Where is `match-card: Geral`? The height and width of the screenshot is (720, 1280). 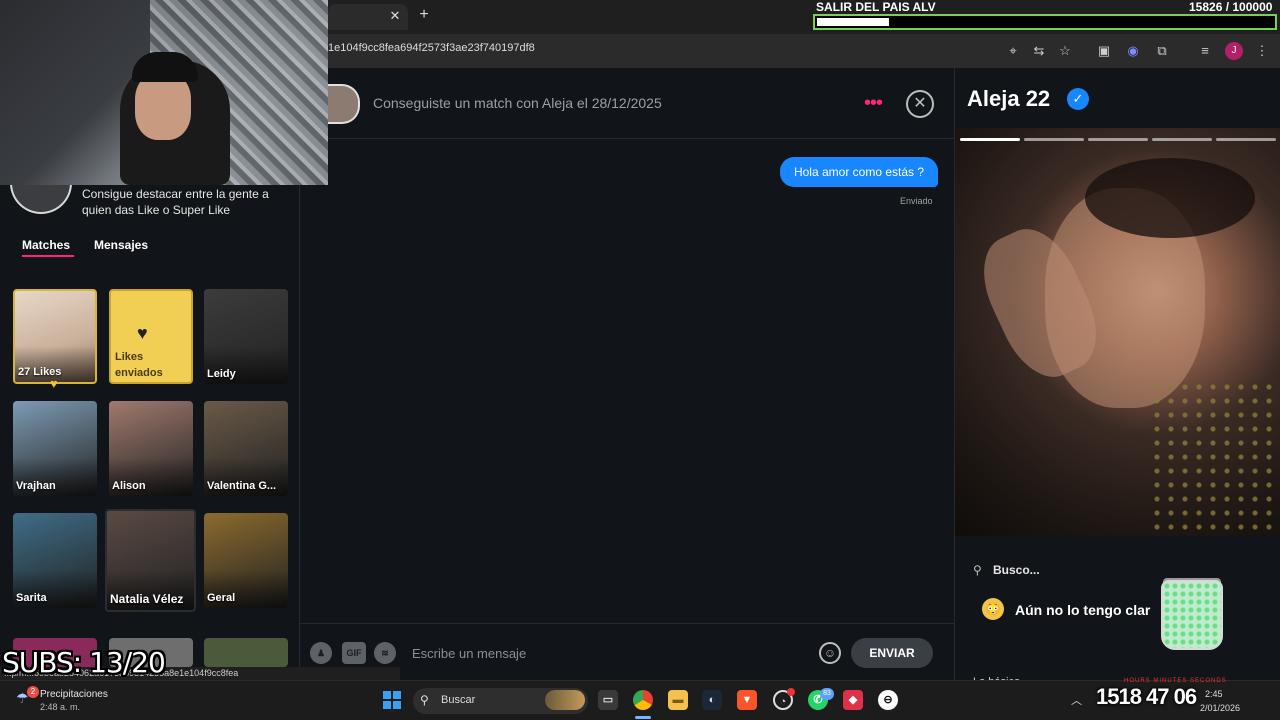 match-card: Geral is located at coordinates (246, 560).